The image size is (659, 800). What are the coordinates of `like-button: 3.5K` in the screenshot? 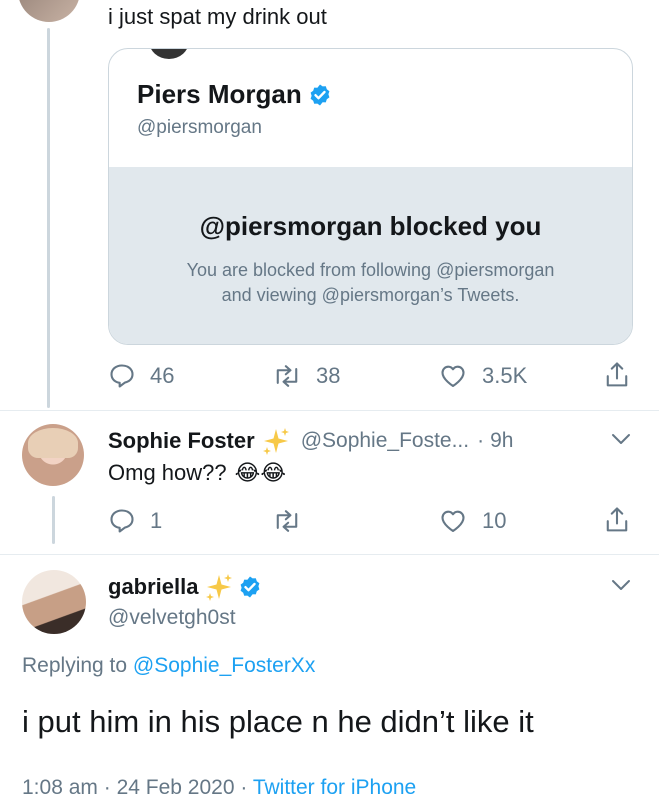 It's located at (482, 376).